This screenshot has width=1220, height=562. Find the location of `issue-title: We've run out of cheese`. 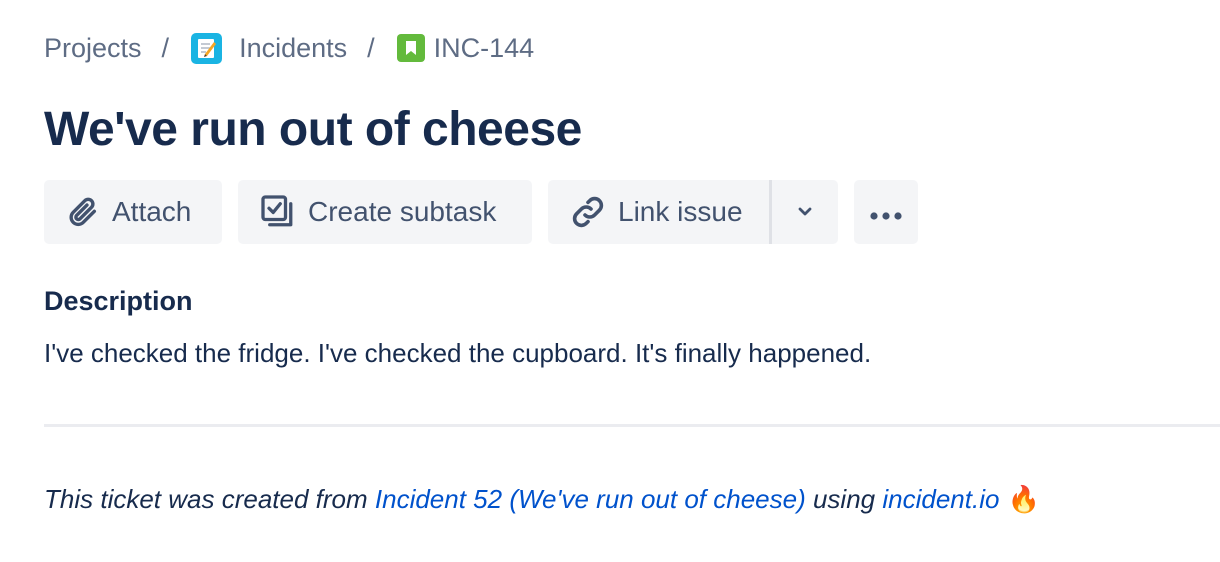

issue-title: We've run out of cheese is located at coordinates (313, 130).